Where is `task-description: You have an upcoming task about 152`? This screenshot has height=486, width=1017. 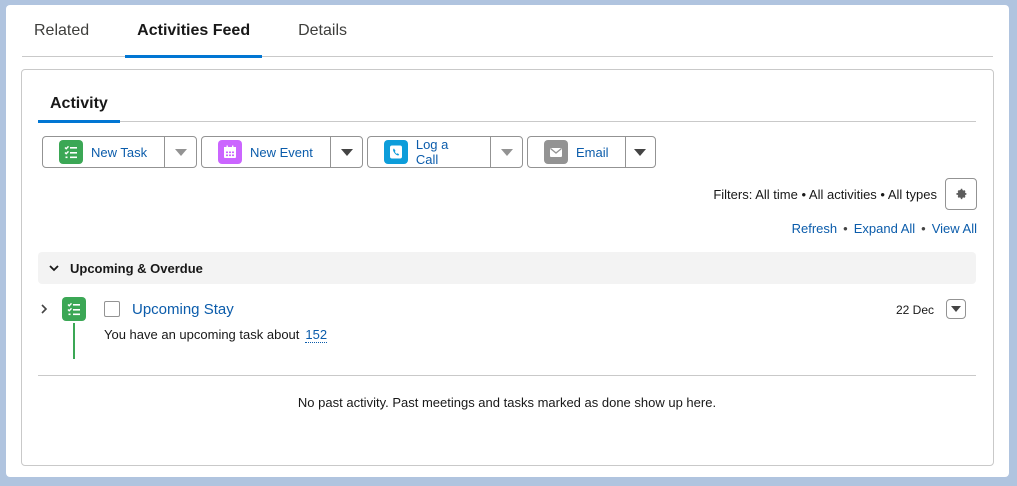 task-description: You have an upcoming task about 152 is located at coordinates (216, 335).